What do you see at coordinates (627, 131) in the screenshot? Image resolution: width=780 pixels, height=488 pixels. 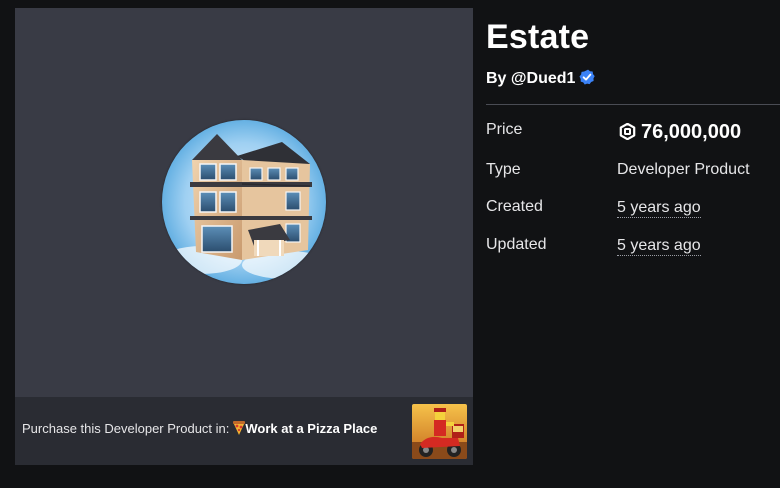 I see `robux-icon` at bounding box center [627, 131].